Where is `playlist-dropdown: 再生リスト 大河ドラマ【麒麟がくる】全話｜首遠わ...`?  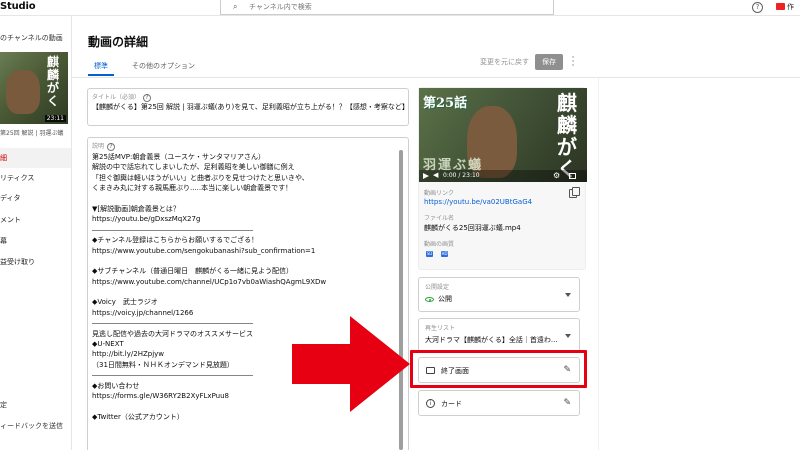 playlist-dropdown: 再生リスト 大河ドラマ【麒麟がくる】全話｜首遠わ... is located at coordinates (499, 335).